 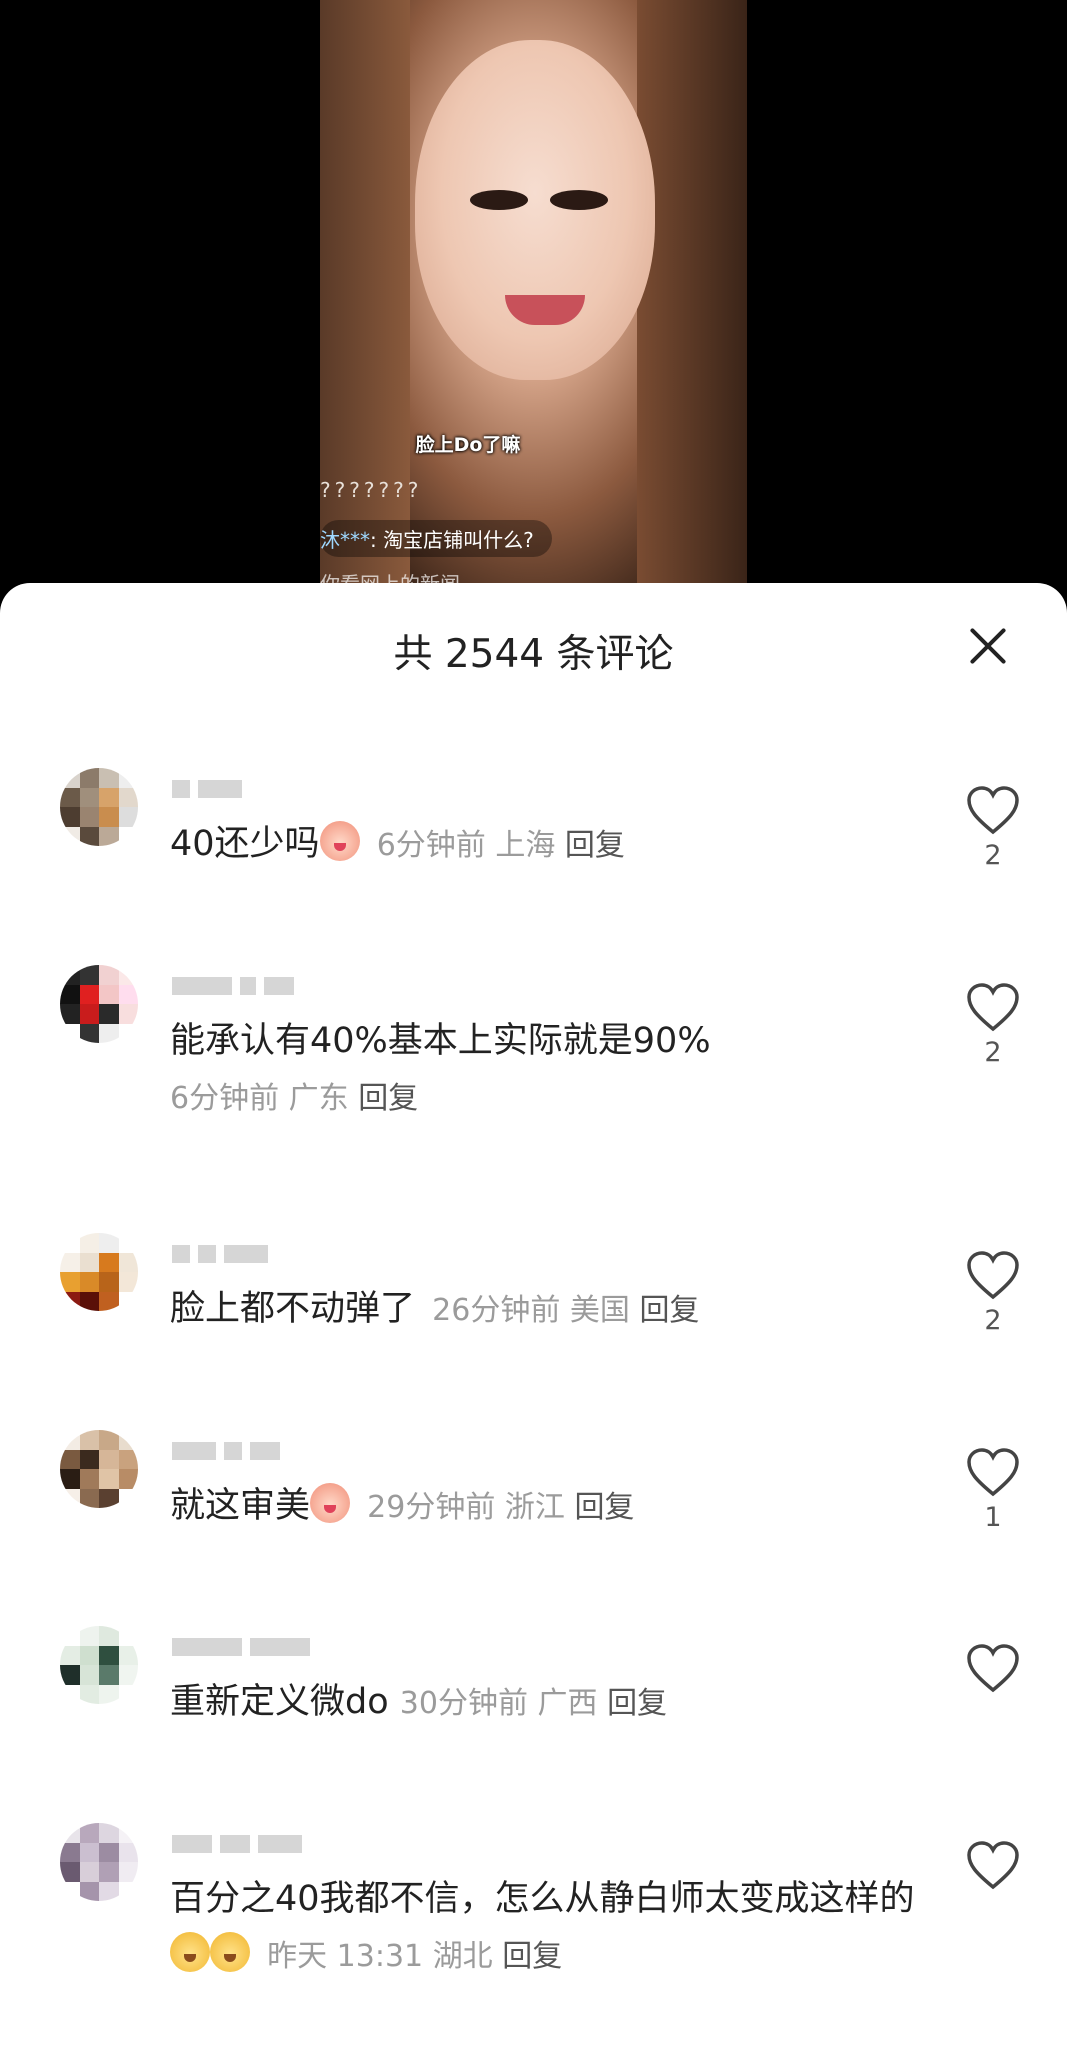 I want to click on comment-body: 重新定义微do, so click(x=279, y=1702).